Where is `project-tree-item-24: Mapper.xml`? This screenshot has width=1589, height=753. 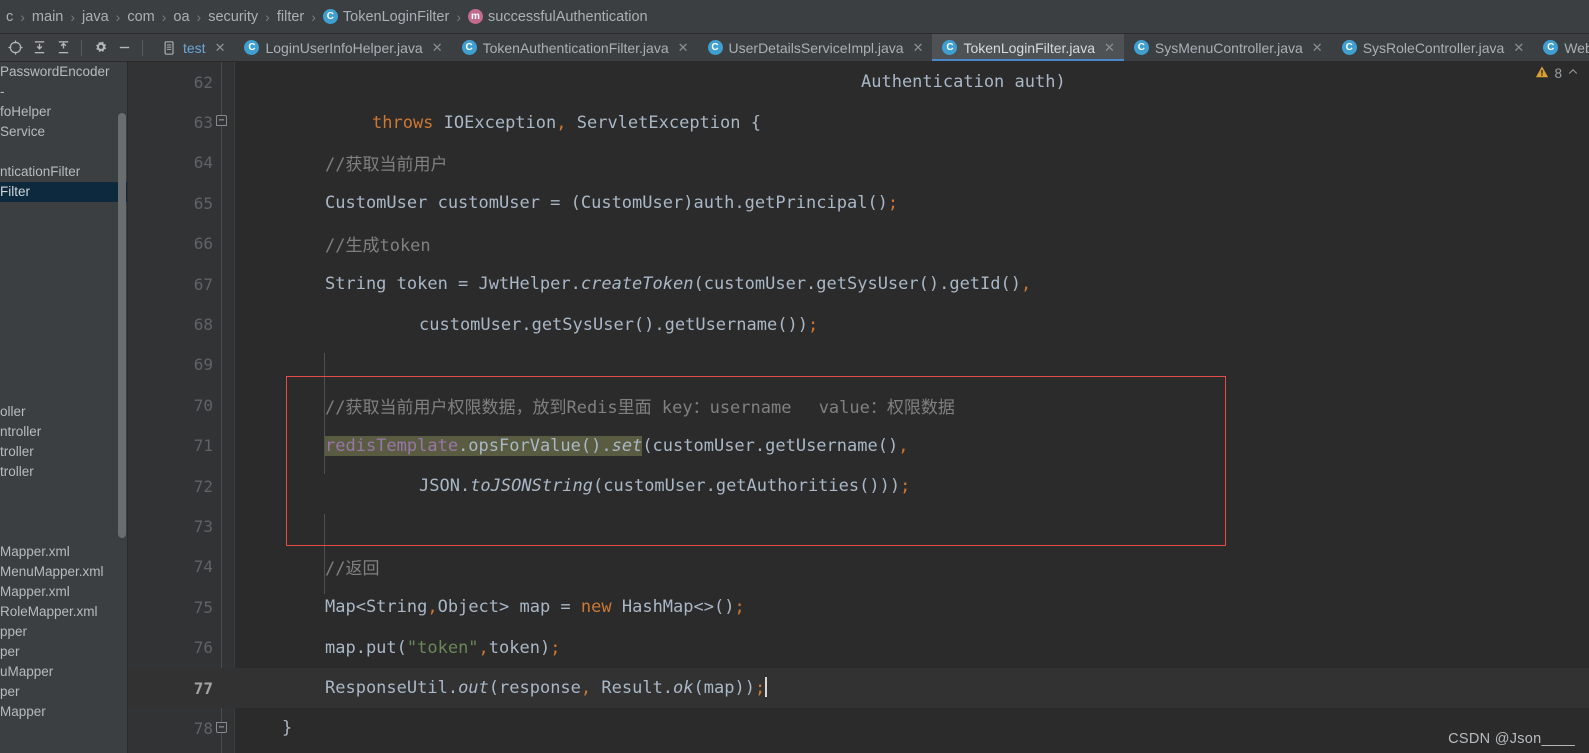 project-tree-item-24: Mapper.xml is located at coordinates (63, 552).